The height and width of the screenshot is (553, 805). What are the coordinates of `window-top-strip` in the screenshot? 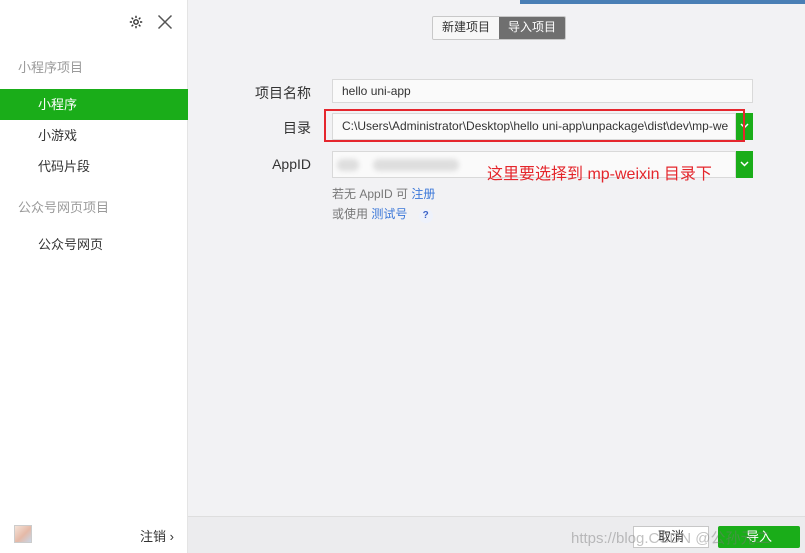 It's located at (662, 2).